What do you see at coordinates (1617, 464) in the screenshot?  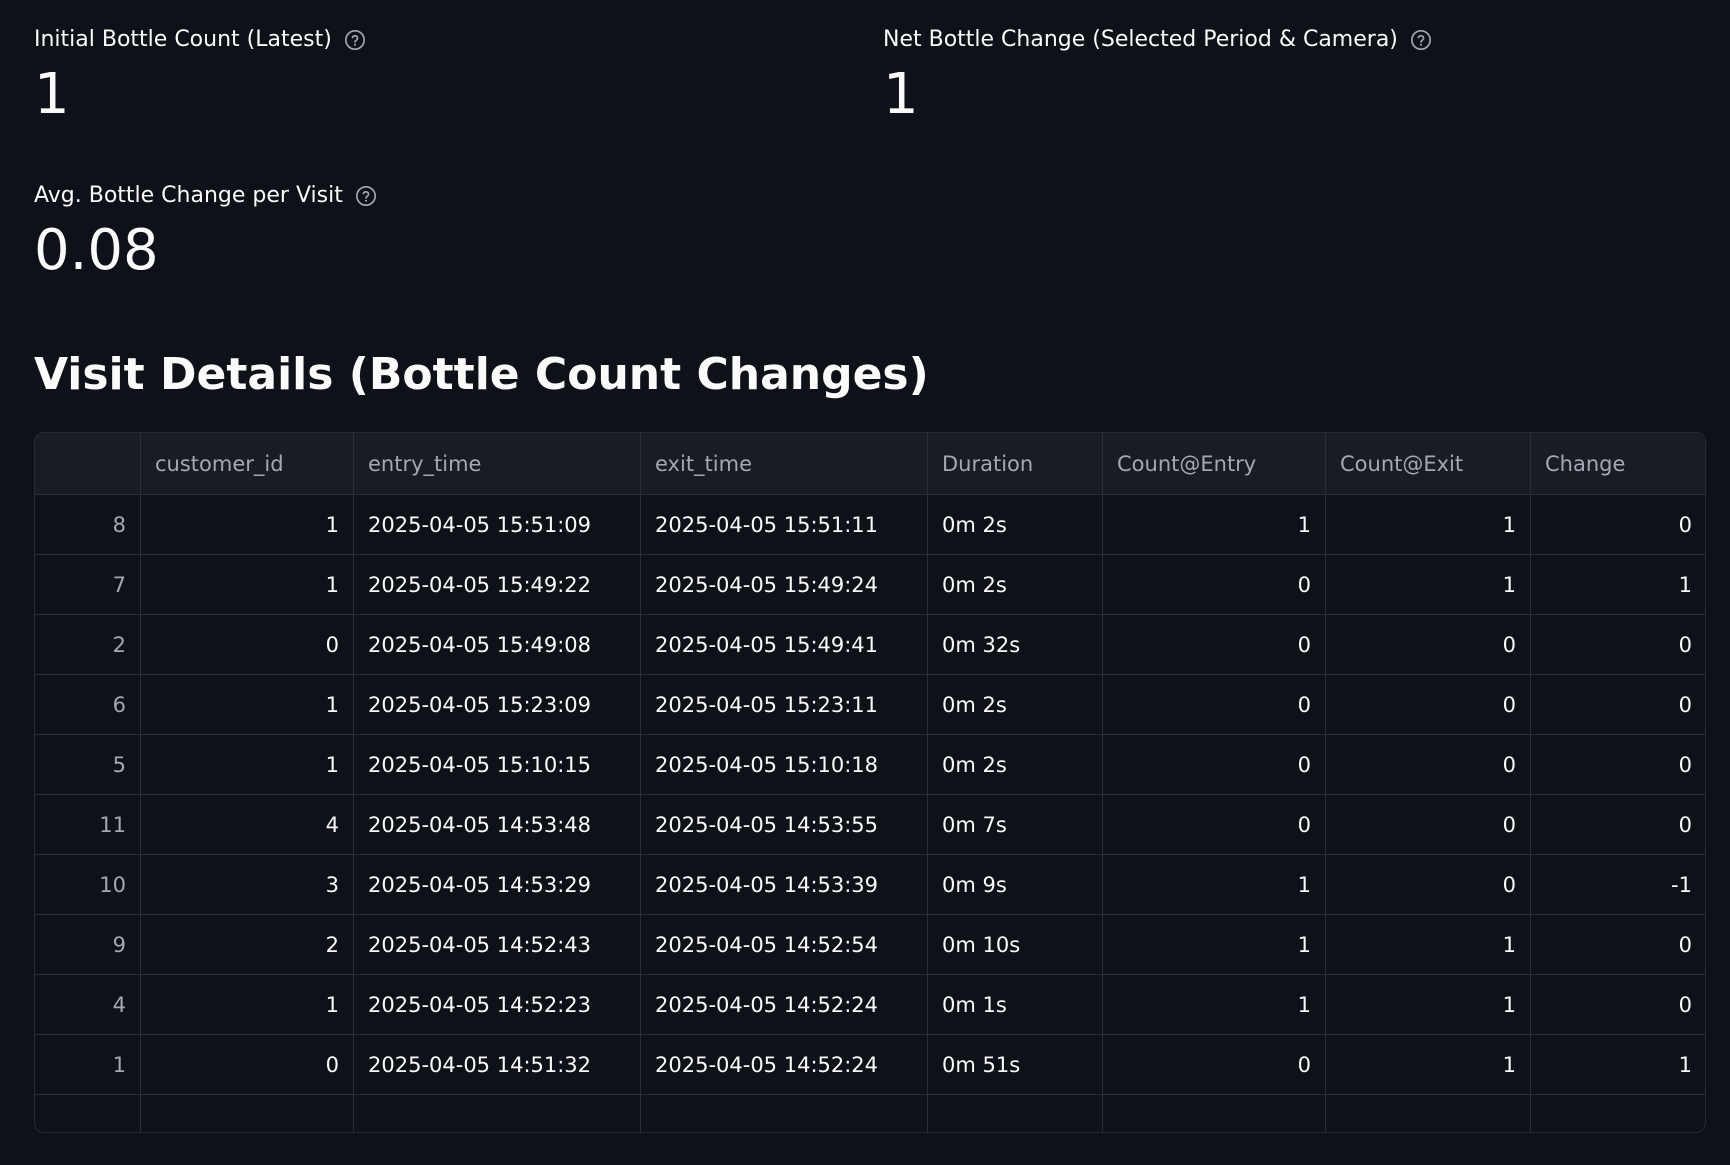 I see `column-header-change: Change` at bounding box center [1617, 464].